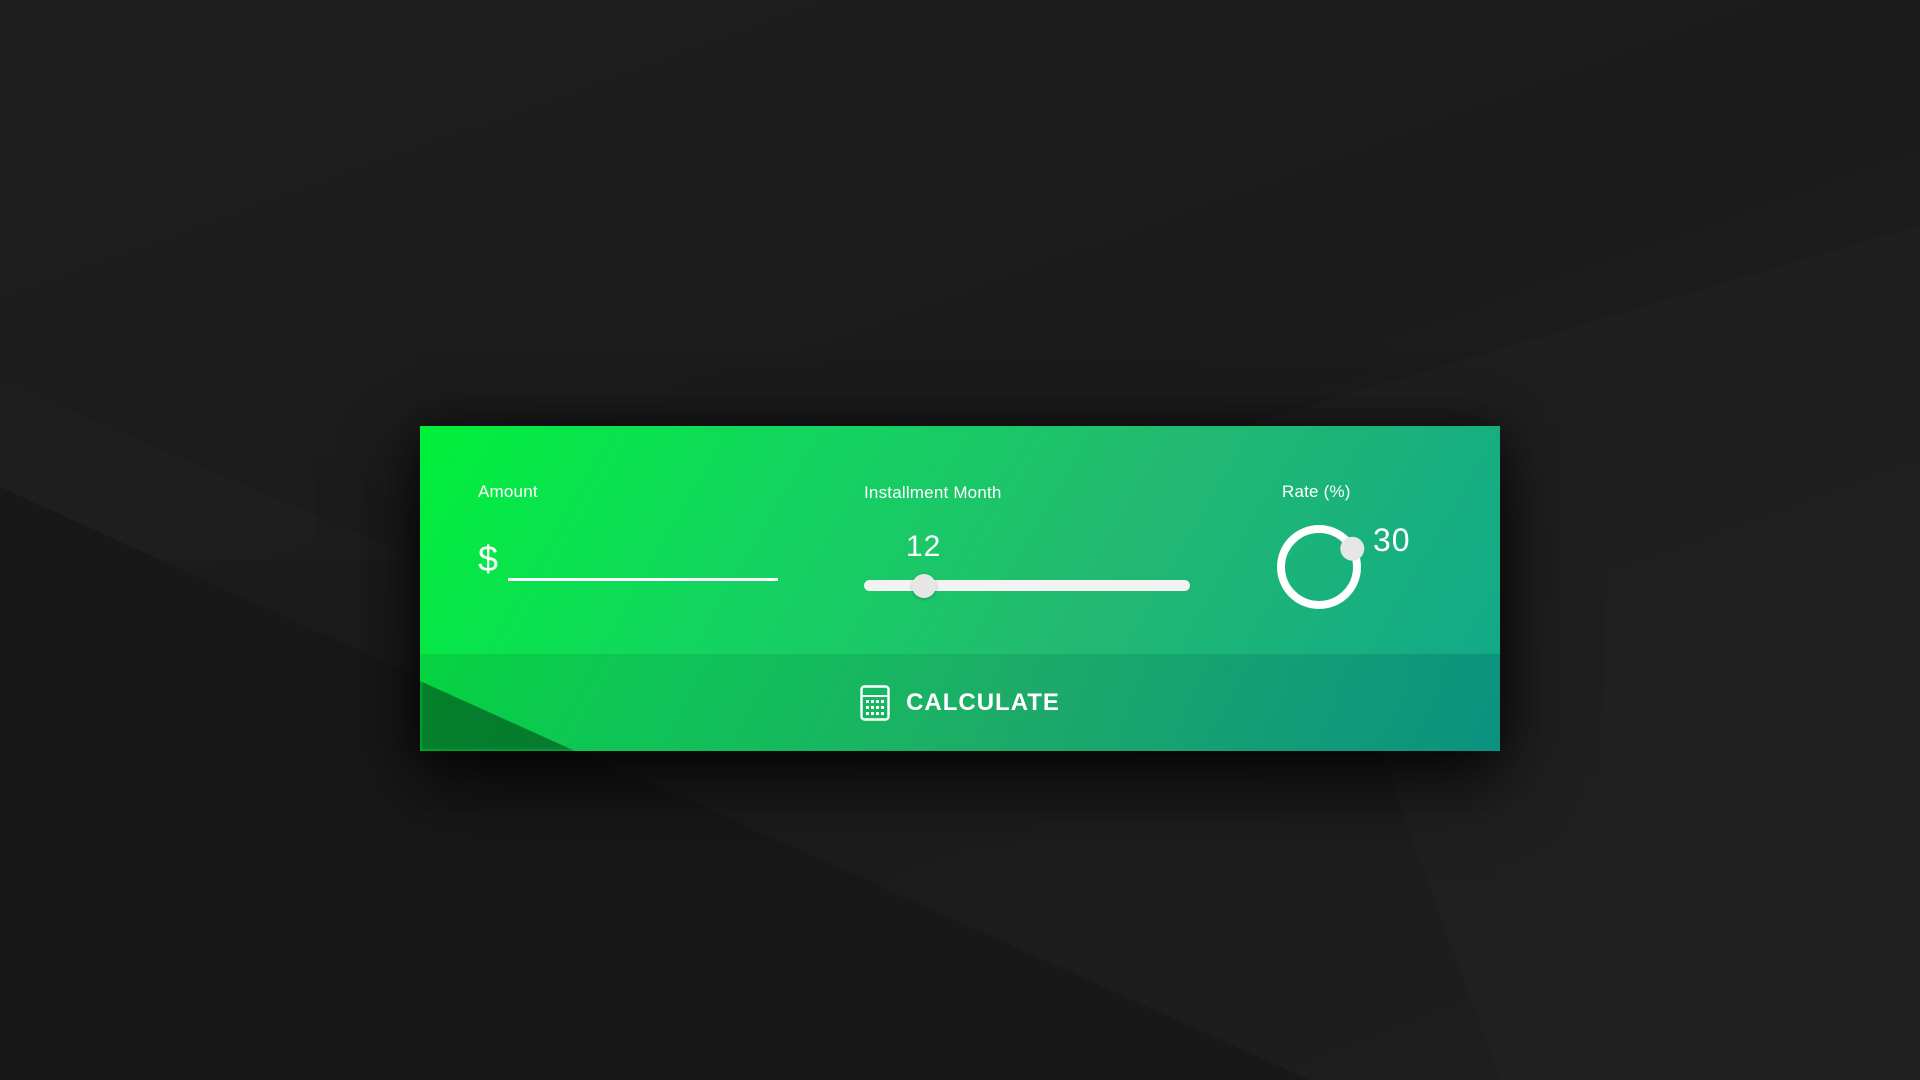  What do you see at coordinates (933, 492) in the screenshot?
I see `installment-month-label: Installment Month` at bounding box center [933, 492].